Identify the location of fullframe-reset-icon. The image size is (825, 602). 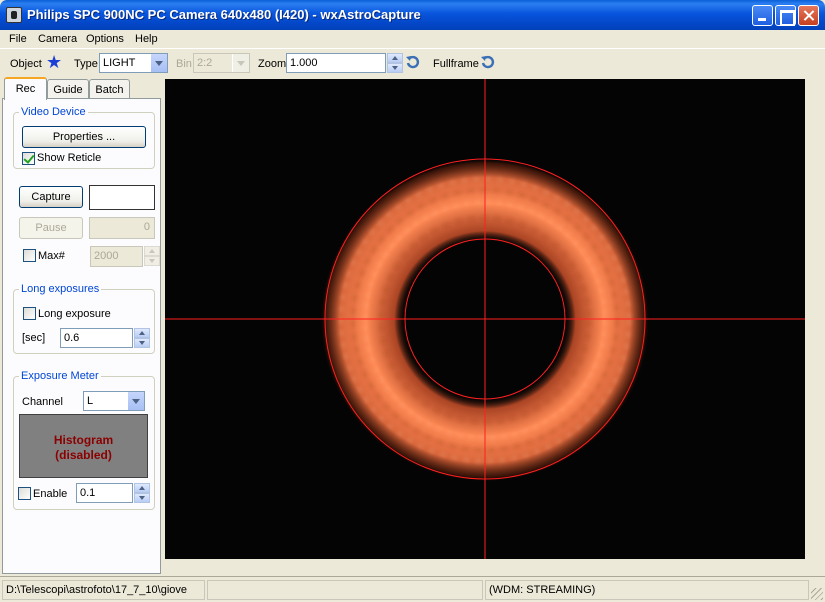
(488, 62).